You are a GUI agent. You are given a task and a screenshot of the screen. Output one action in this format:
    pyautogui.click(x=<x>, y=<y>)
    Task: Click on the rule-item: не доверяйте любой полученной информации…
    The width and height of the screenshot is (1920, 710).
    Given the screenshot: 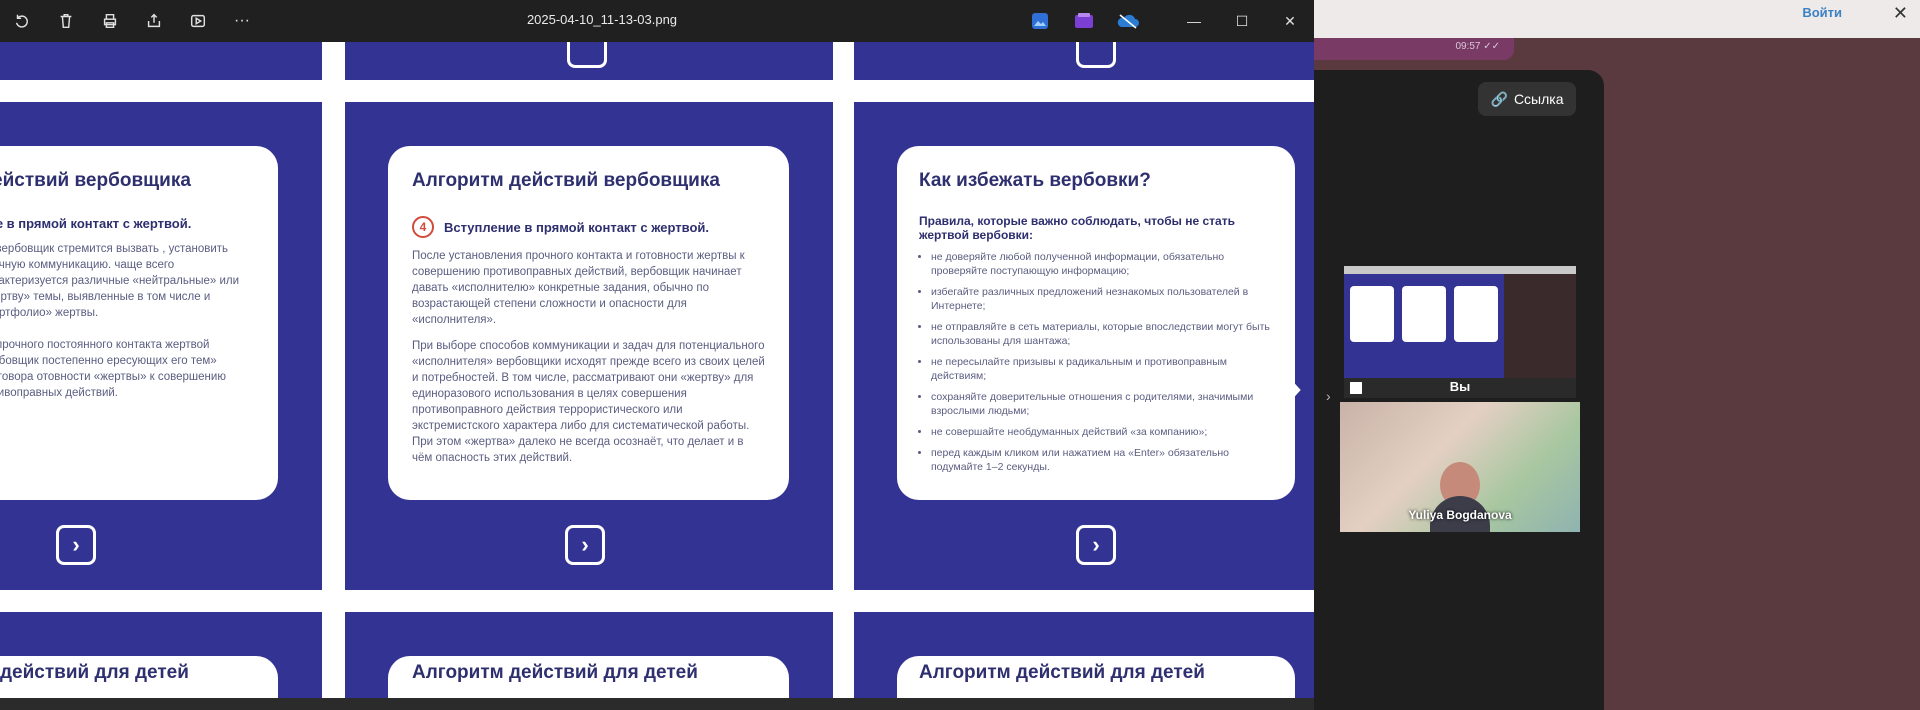 What is the action you would take?
    pyautogui.click(x=1102, y=264)
    